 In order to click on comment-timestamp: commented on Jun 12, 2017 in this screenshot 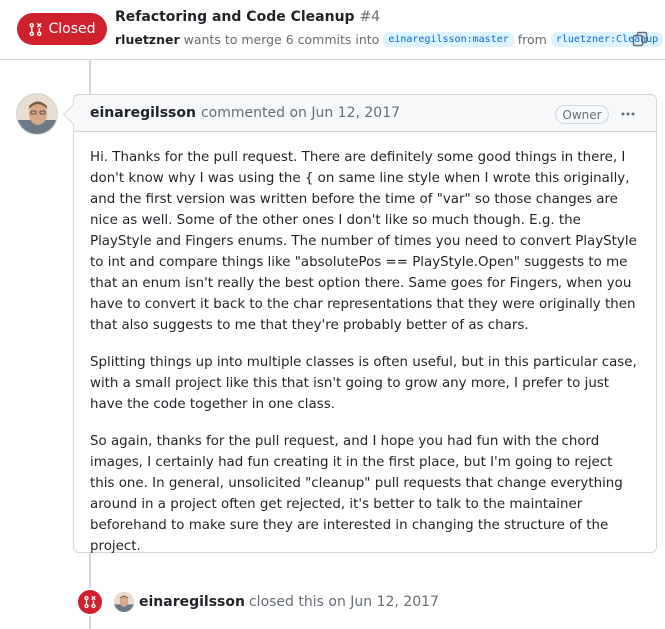, I will do `click(300, 113)`.